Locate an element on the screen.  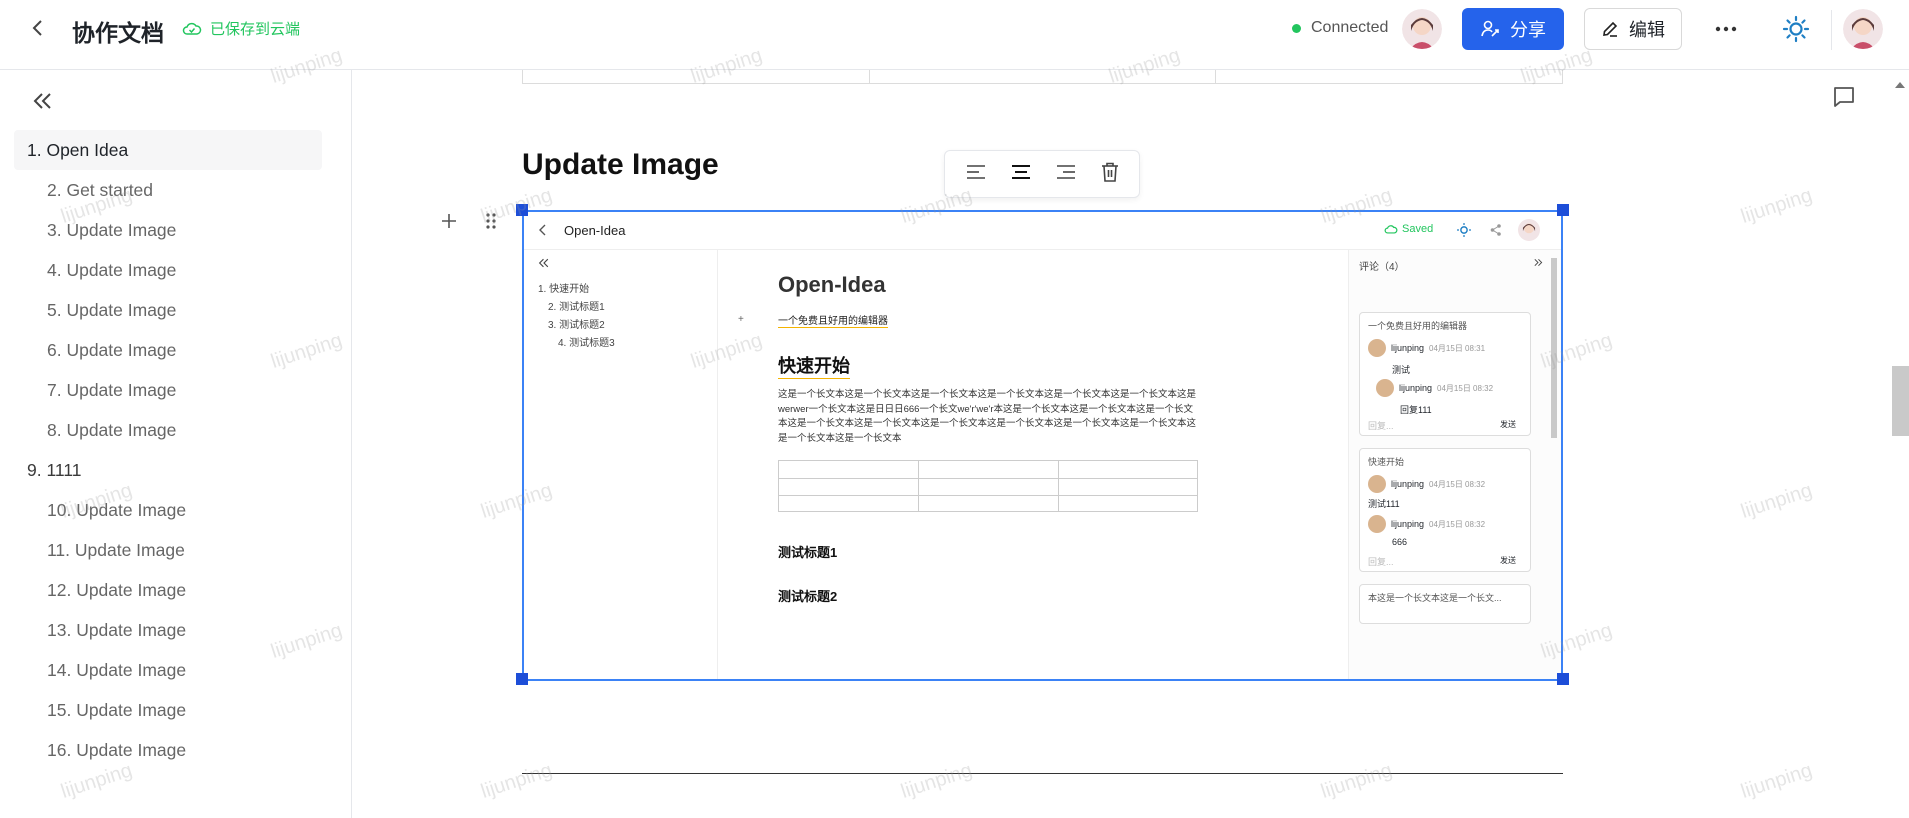
toc-item: 1. Open Idea is located at coordinates (168, 150).